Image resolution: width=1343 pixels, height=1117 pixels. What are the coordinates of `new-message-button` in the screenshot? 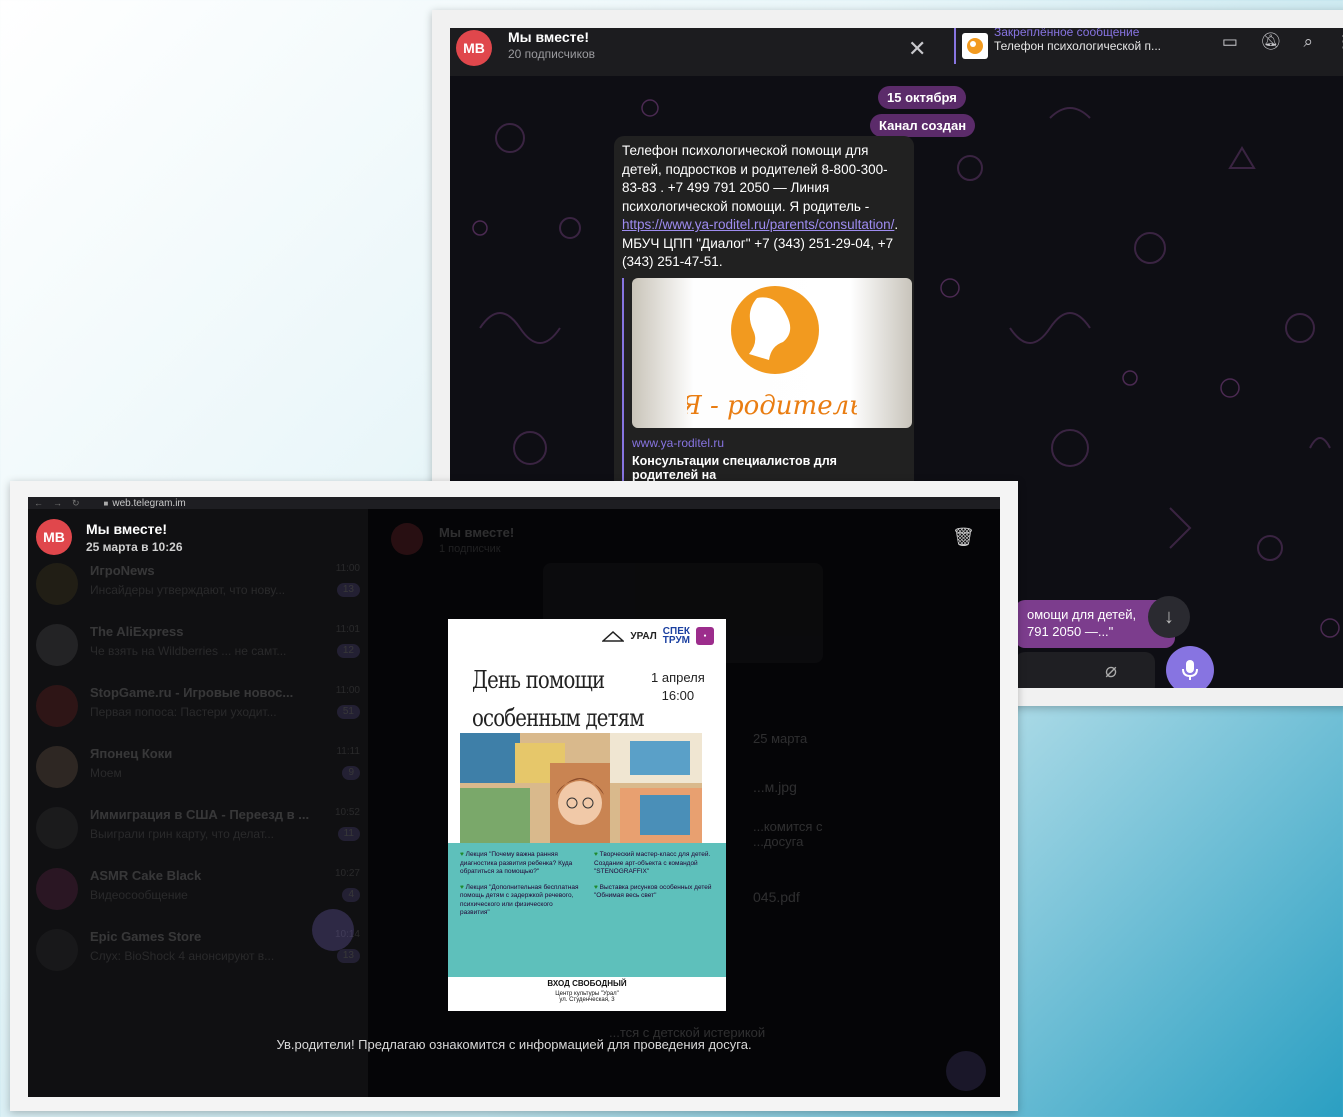 It's located at (333, 930).